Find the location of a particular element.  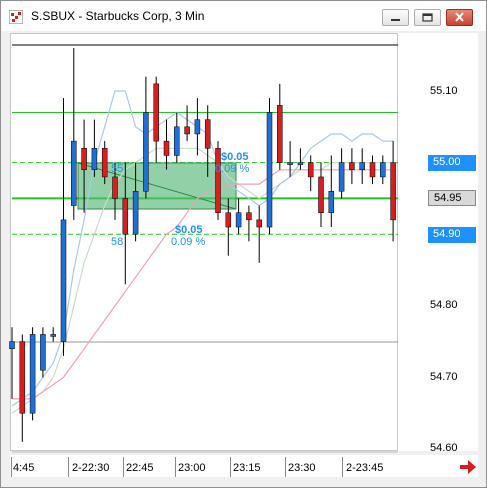

left-lower-annotation: 58 is located at coordinates (117, 242).